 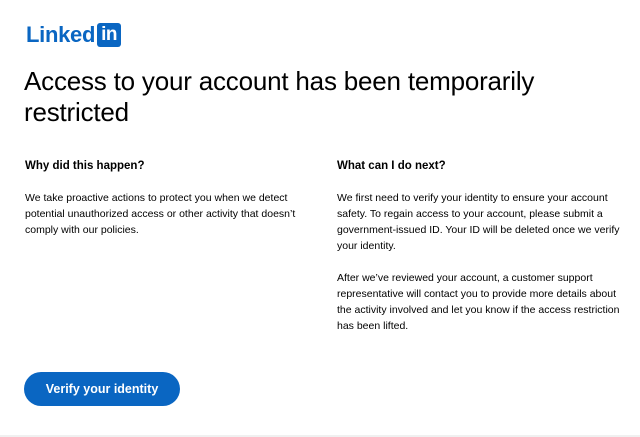 What do you see at coordinates (102, 389) in the screenshot?
I see `verify-identity-button: Verify your identity` at bounding box center [102, 389].